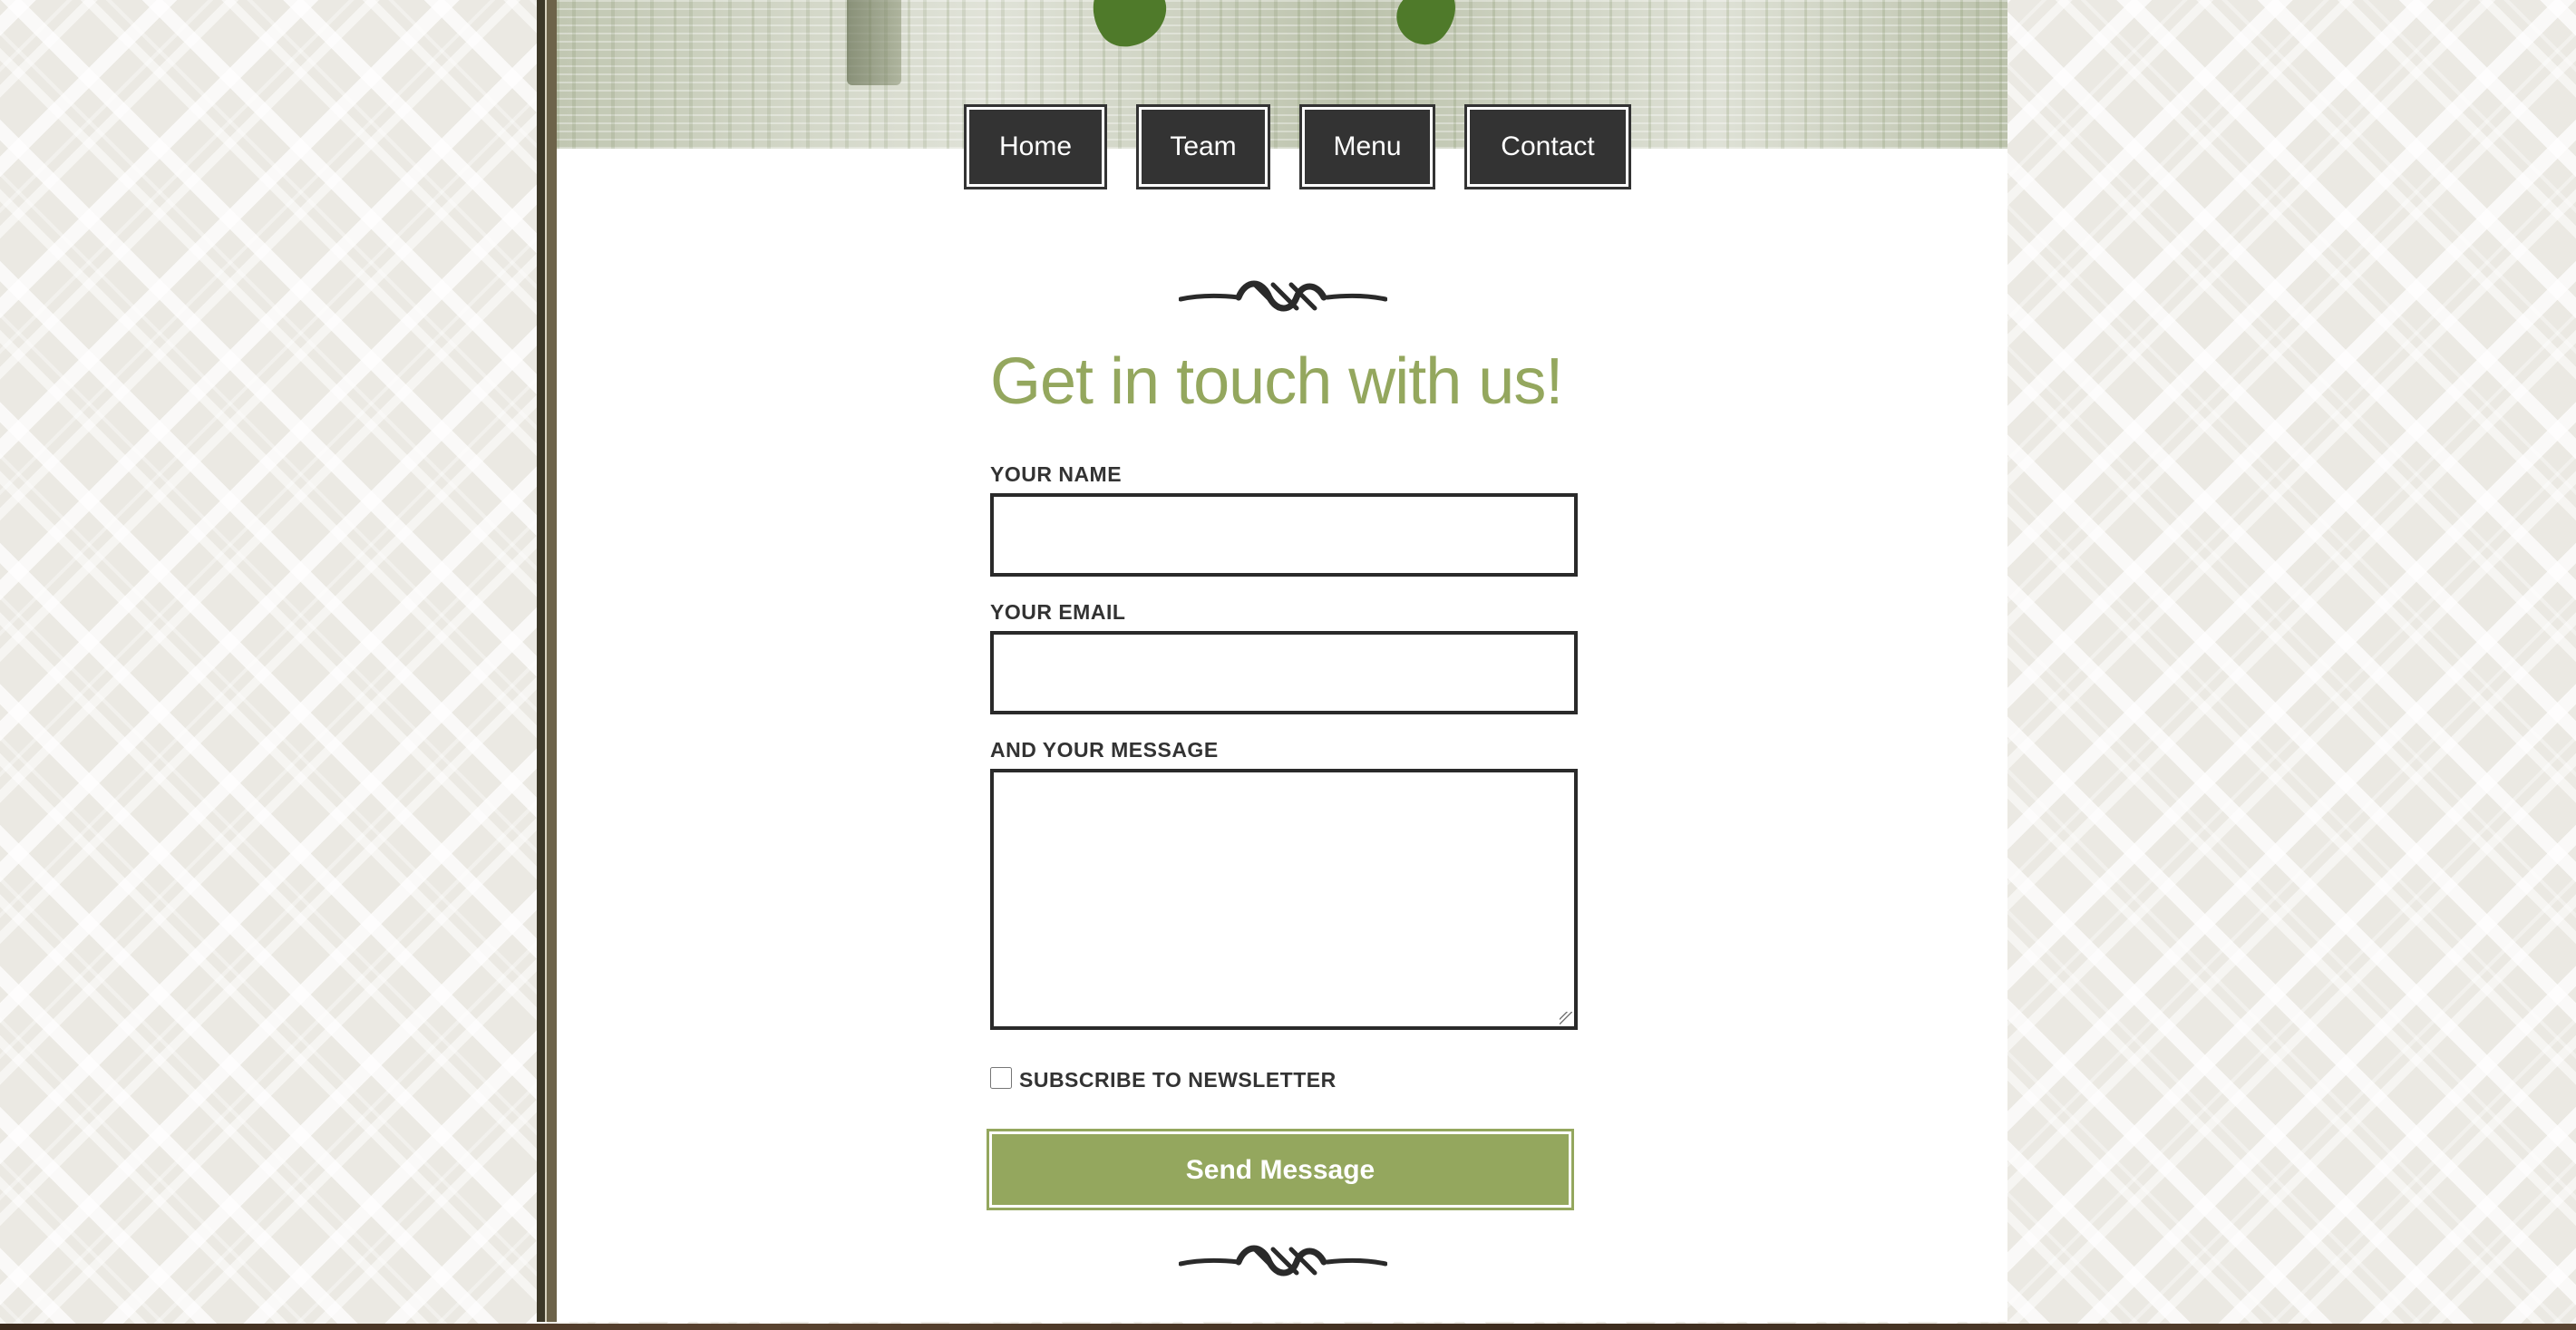 This screenshot has height=1330, width=2576. Describe the element at coordinates (1001, 1078) in the screenshot. I see `newsletter-checkbox` at that location.